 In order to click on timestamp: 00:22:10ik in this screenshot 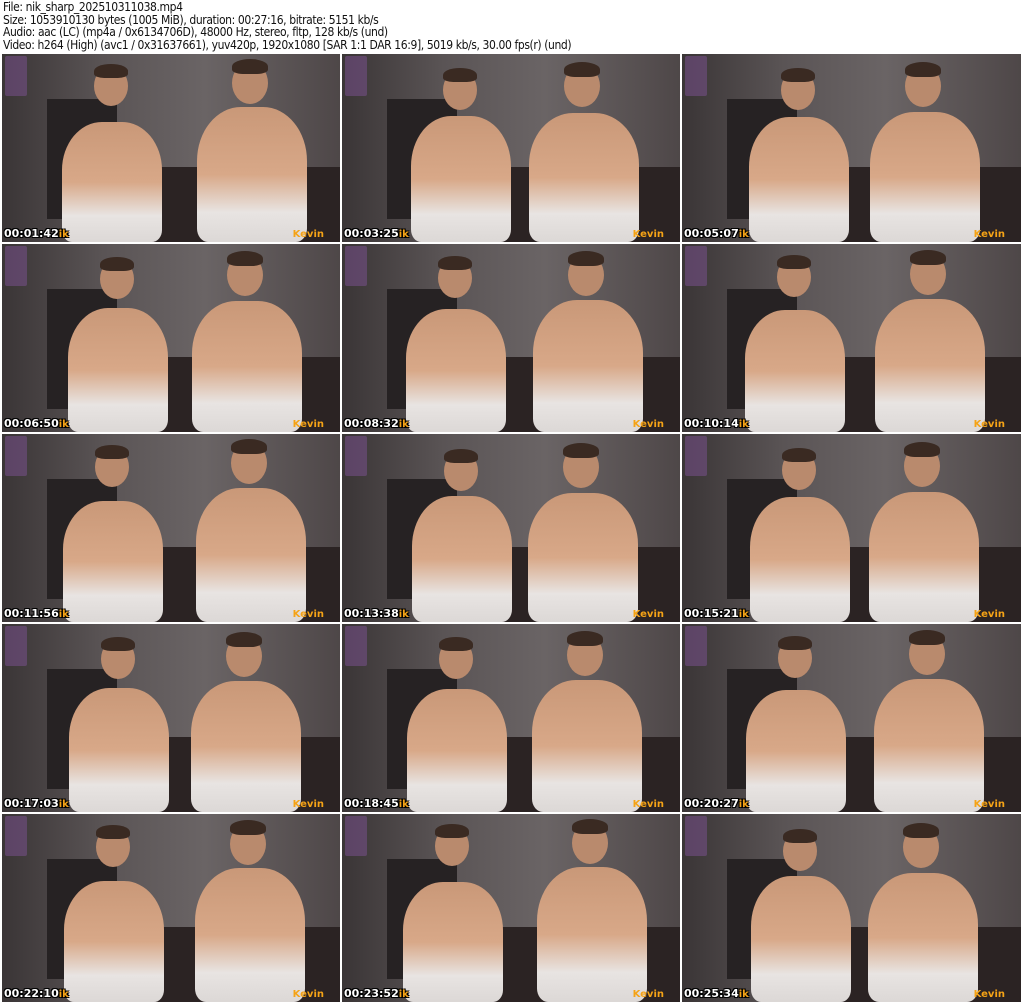, I will do `click(36, 993)`.